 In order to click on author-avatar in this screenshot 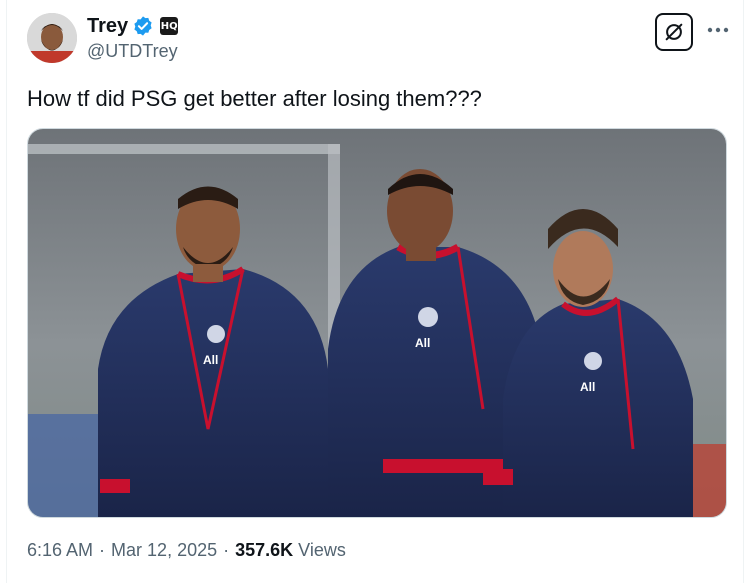, I will do `click(52, 38)`.